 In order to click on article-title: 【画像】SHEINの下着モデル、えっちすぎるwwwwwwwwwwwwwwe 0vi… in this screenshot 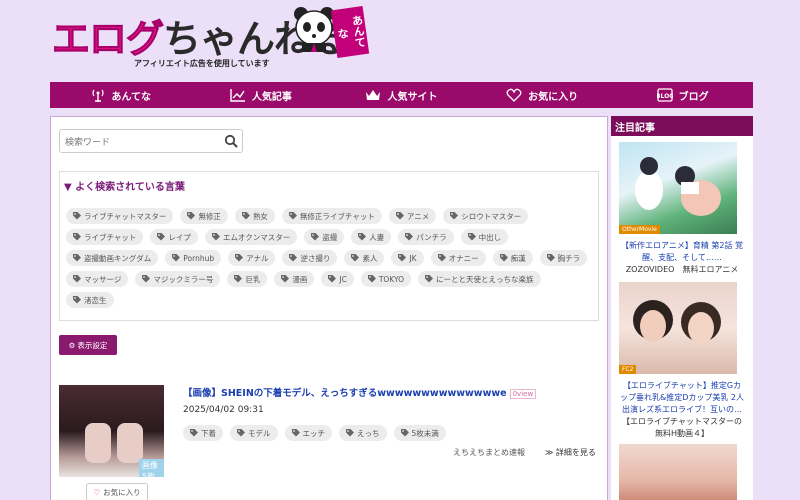, I will do `click(360, 392)`.